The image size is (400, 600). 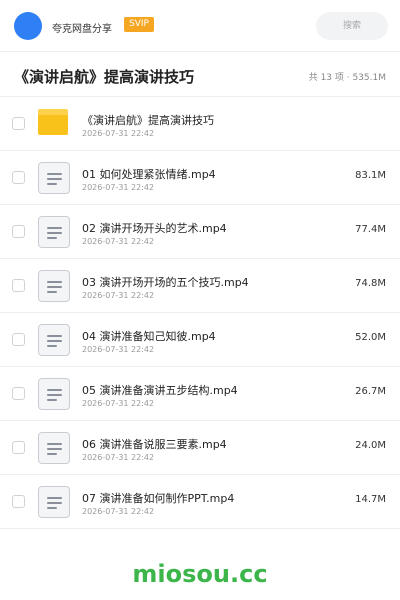 What do you see at coordinates (347, 78) in the screenshot?
I see `folder-summary: 共 13 项 · 535.1M` at bounding box center [347, 78].